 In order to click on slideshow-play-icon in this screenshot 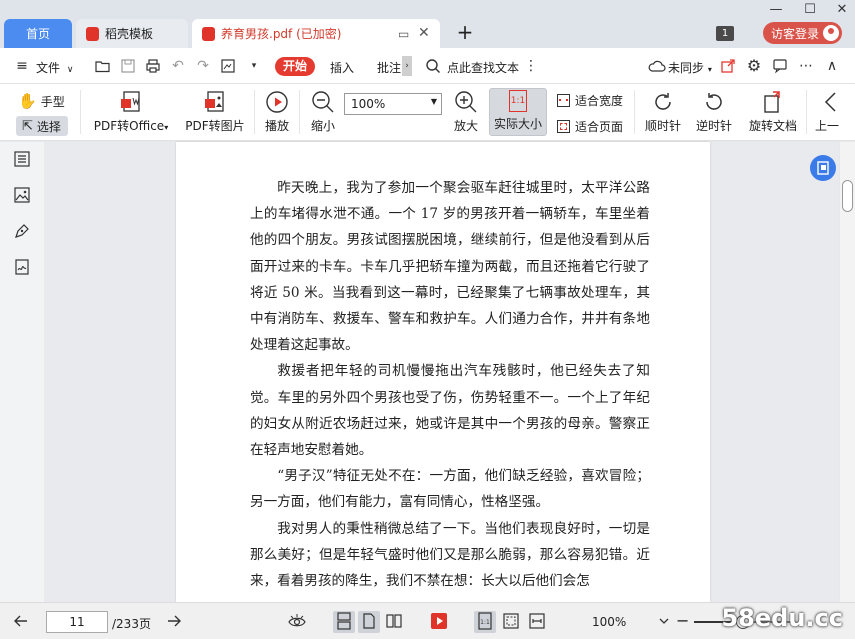, I will do `click(439, 621)`.